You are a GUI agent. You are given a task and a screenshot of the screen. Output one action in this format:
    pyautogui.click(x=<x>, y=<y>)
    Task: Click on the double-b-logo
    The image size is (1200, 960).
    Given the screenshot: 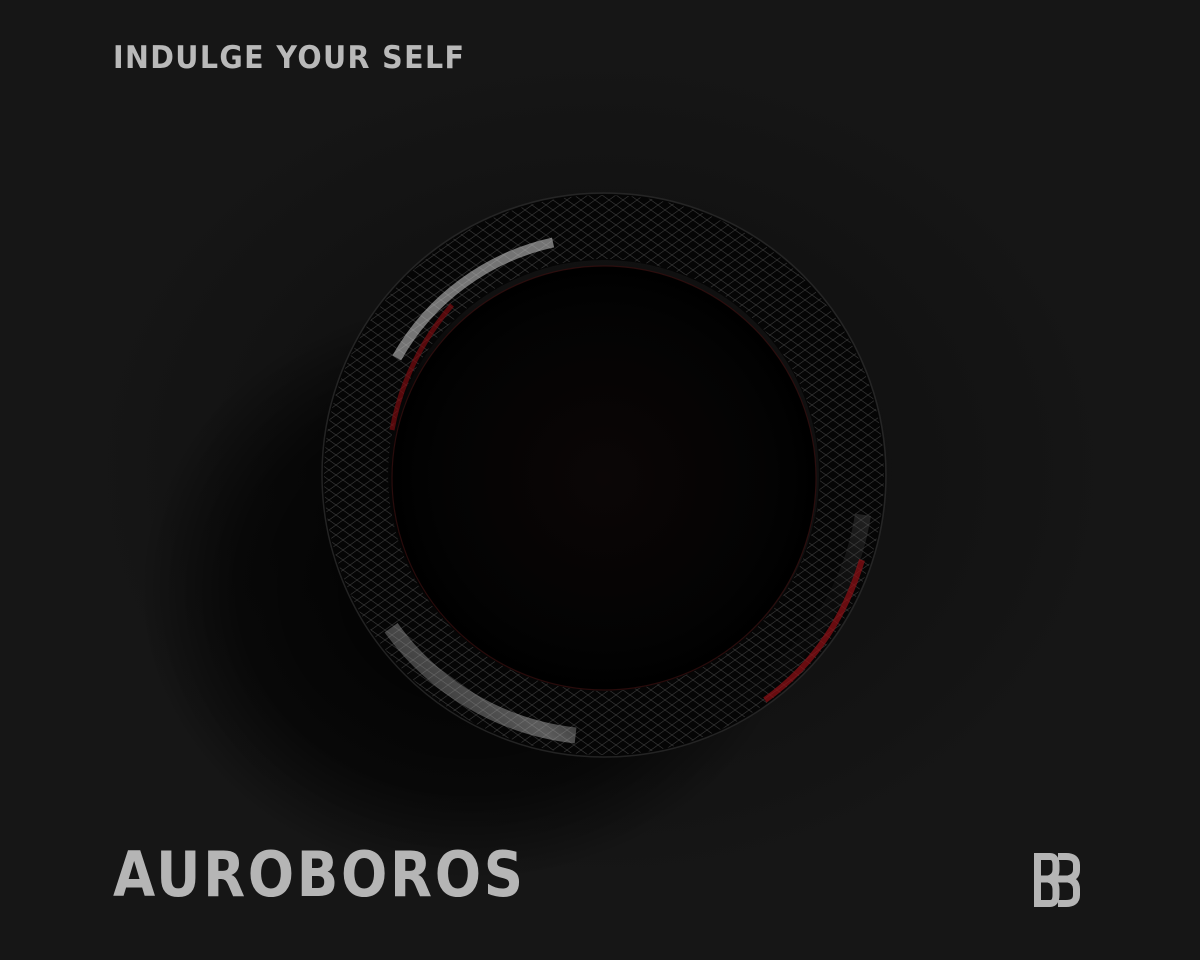 What is the action you would take?
    pyautogui.click(x=1057, y=880)
    